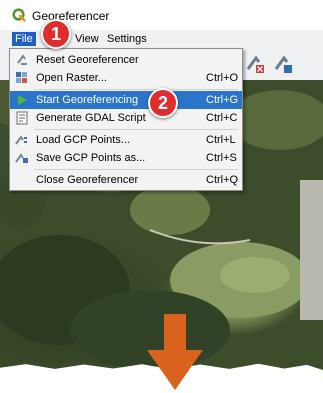 The width and height of the screenshot is (323, 393). I want to click on delete-gcp-icon, so click(256, 64).